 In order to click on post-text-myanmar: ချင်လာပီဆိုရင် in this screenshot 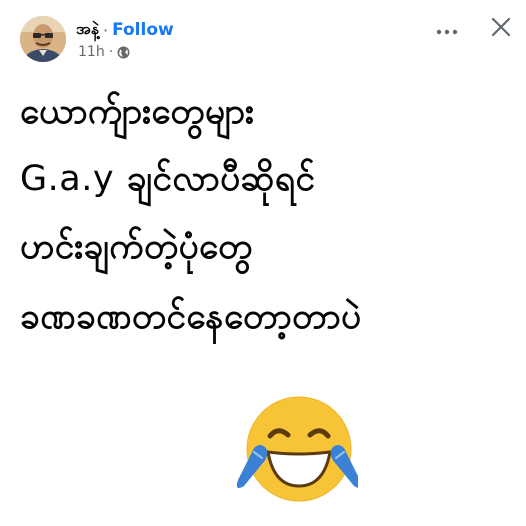, I will do `click(215, 179)`.